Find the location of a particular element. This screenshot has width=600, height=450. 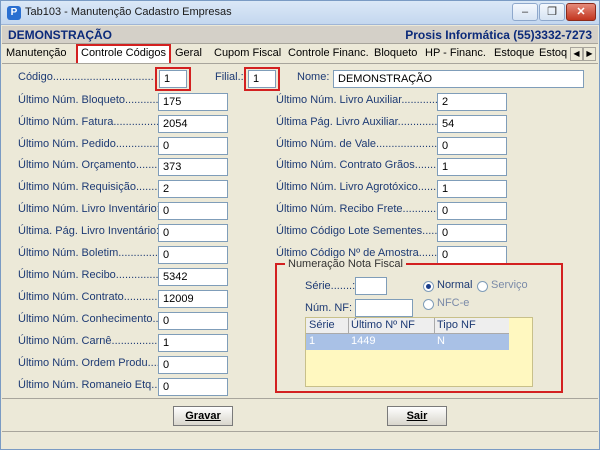

field-label: Último Núm. Carnê...............: is located at coordinates (89, 341).